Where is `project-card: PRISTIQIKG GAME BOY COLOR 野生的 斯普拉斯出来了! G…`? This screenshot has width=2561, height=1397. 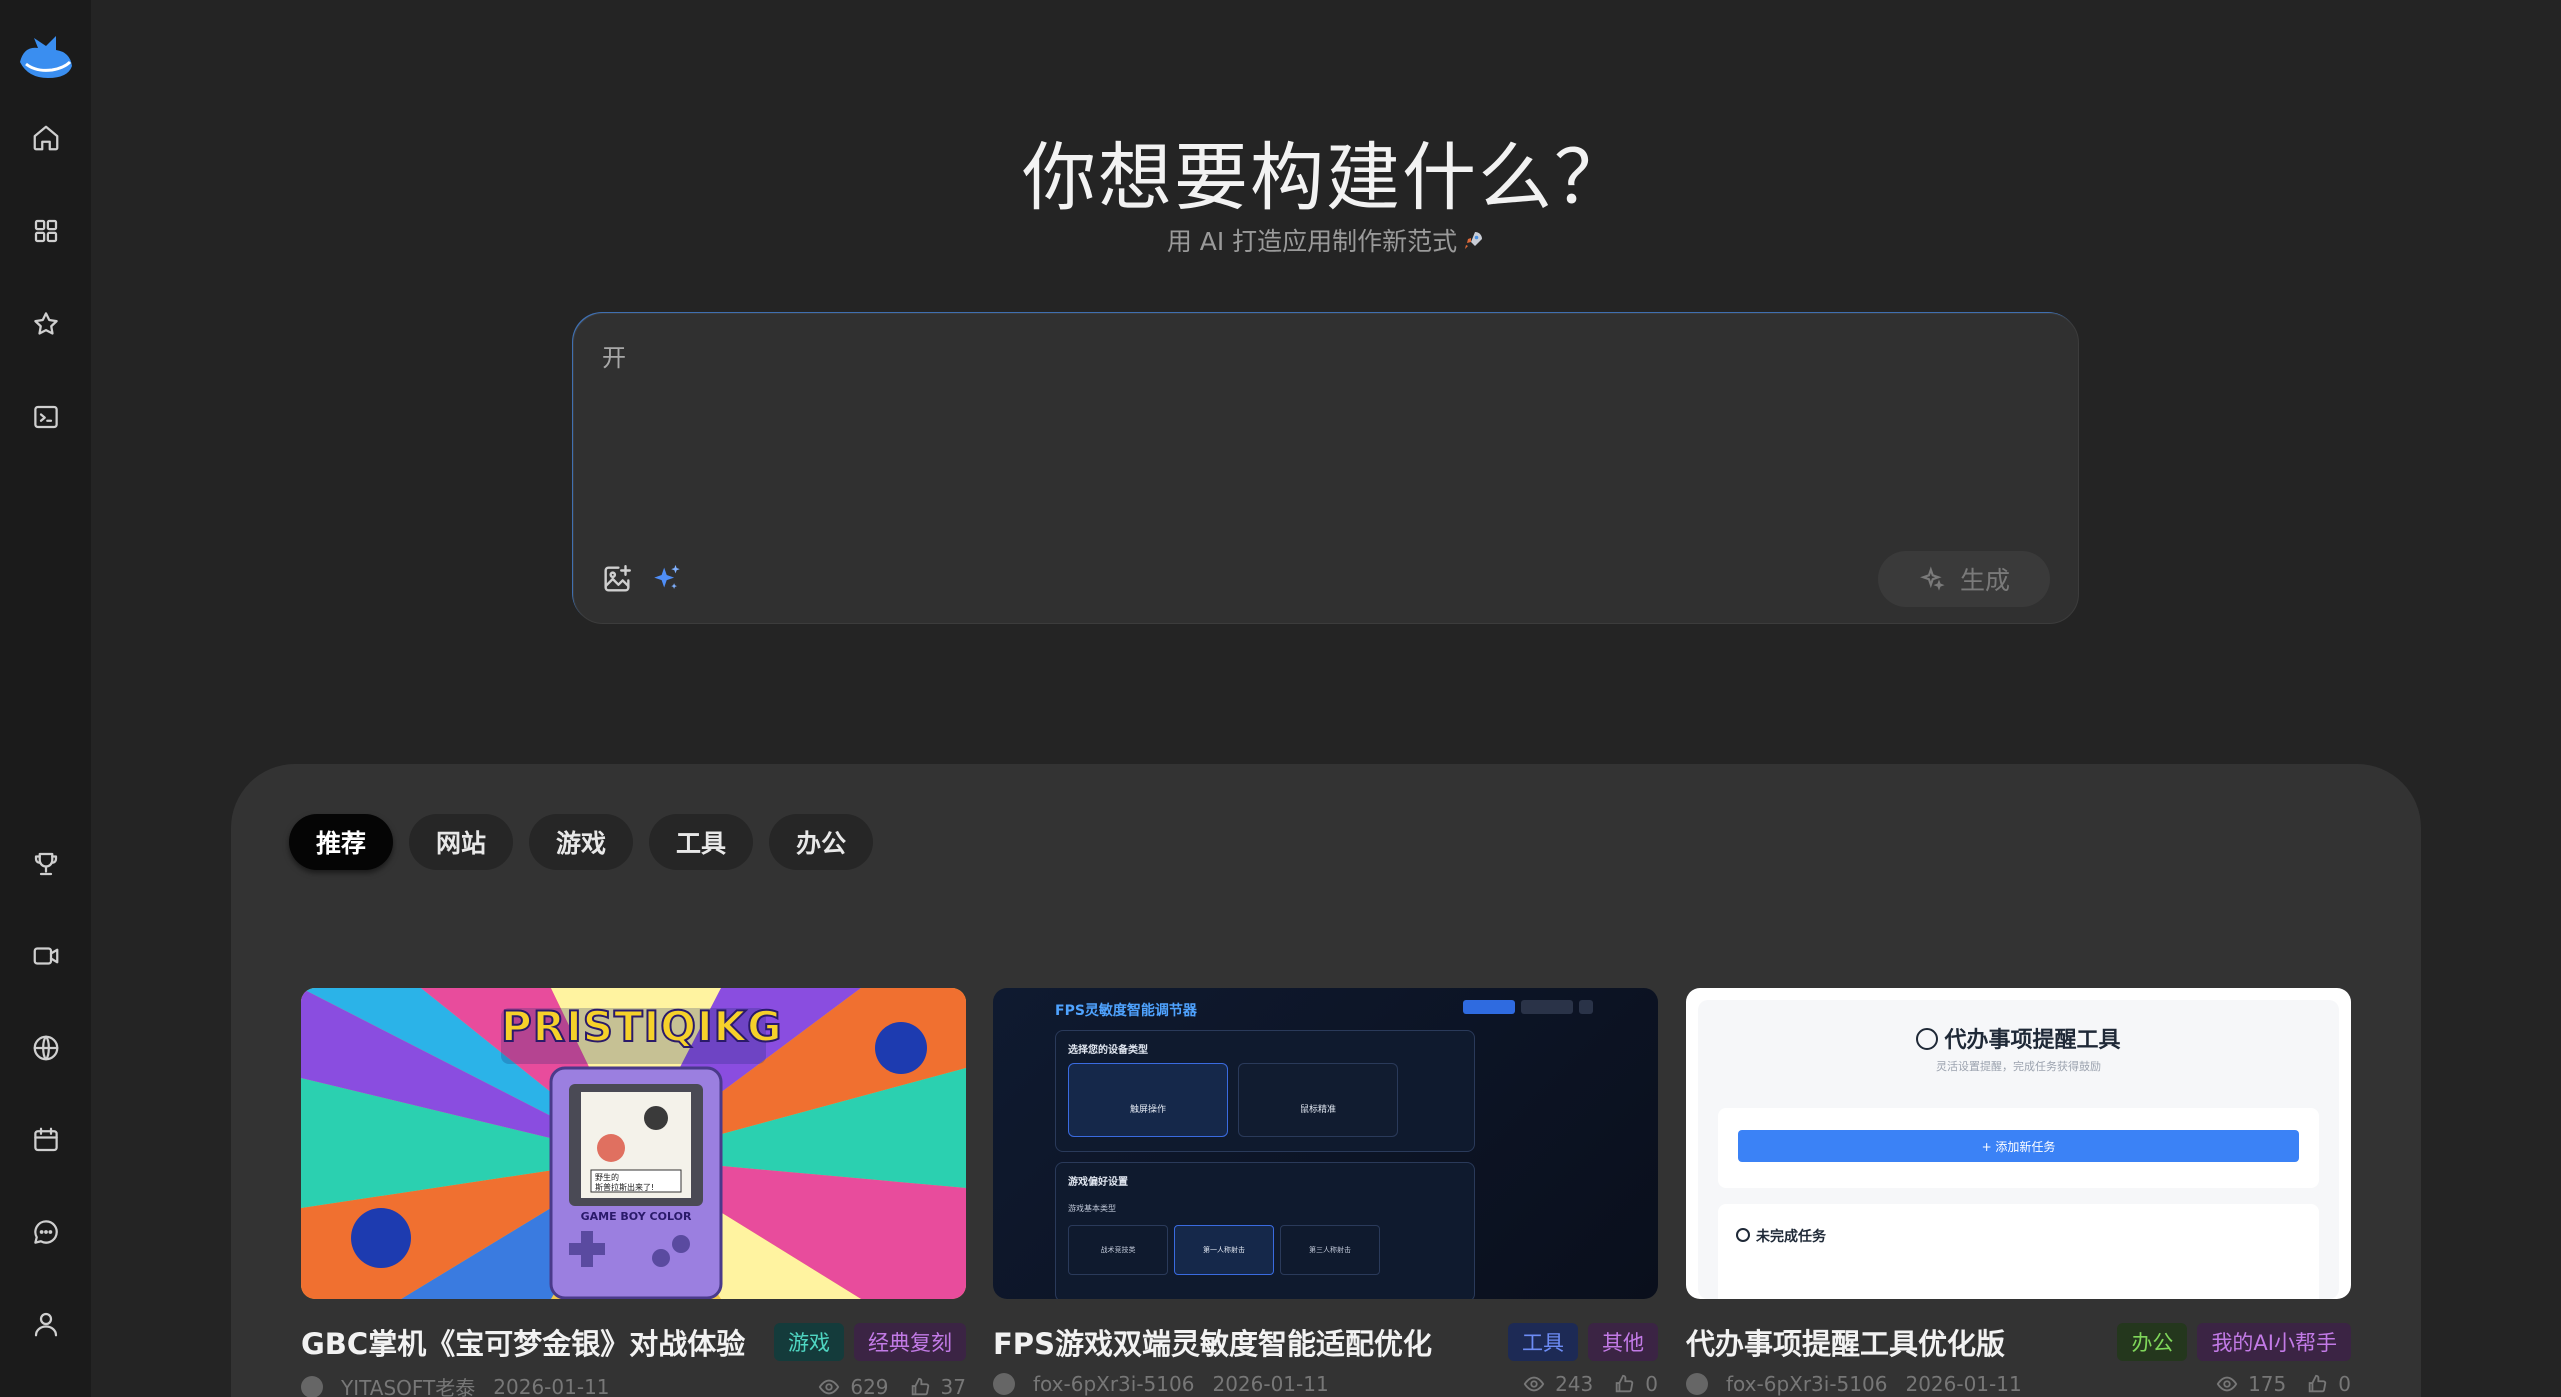
project-card: PRISTIQIKG GAME BOY COLOR 野生的 斯普拉斯出来了! G… is located at coordinates (633, 1192).